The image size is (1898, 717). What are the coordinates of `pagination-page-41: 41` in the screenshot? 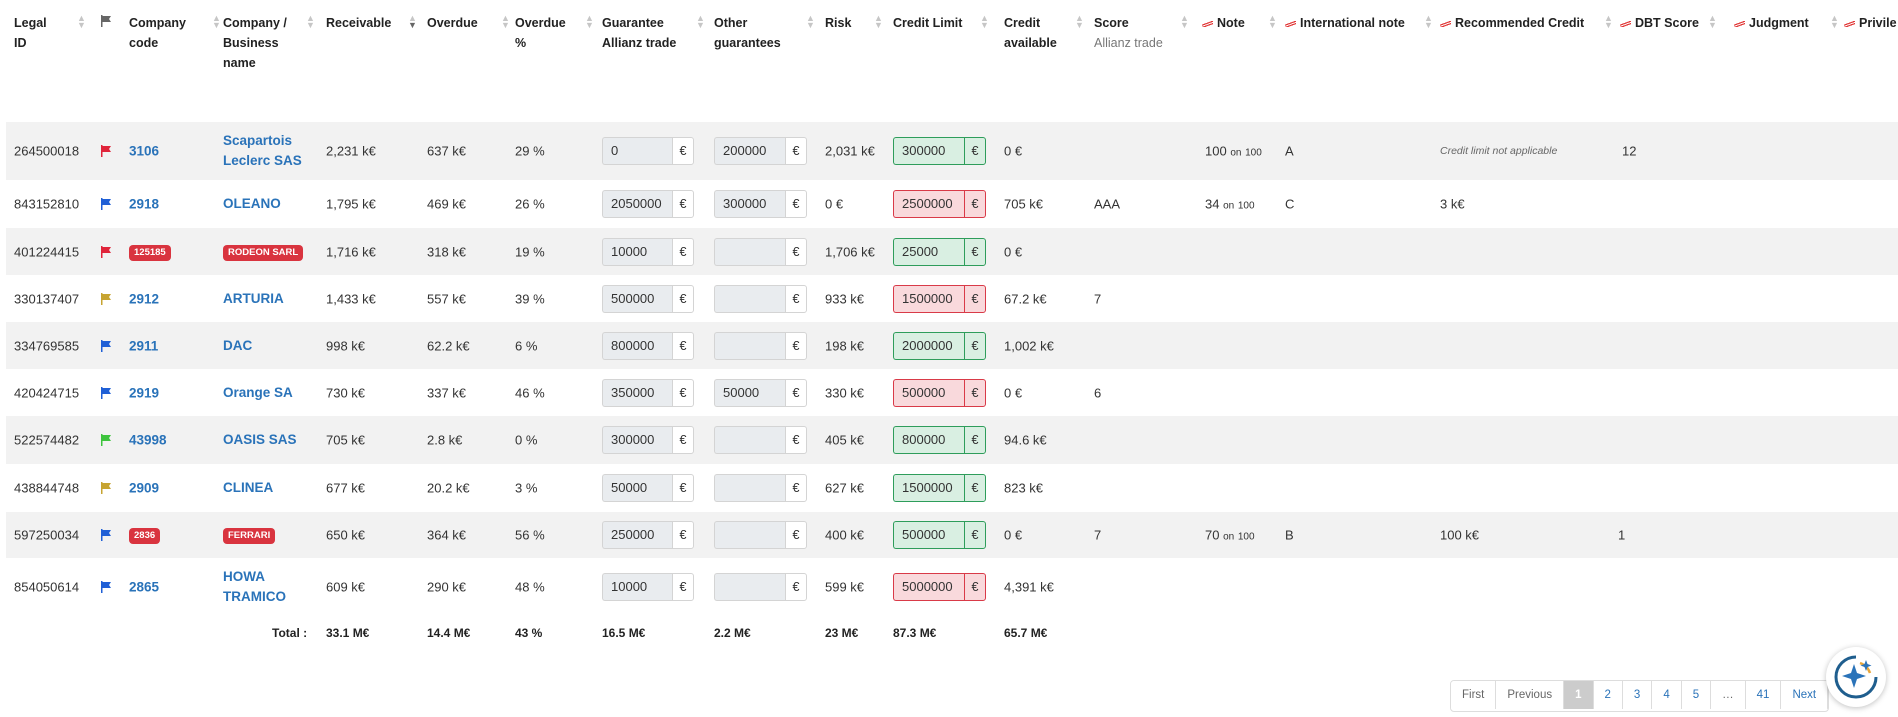 It's located at (1763, 695).